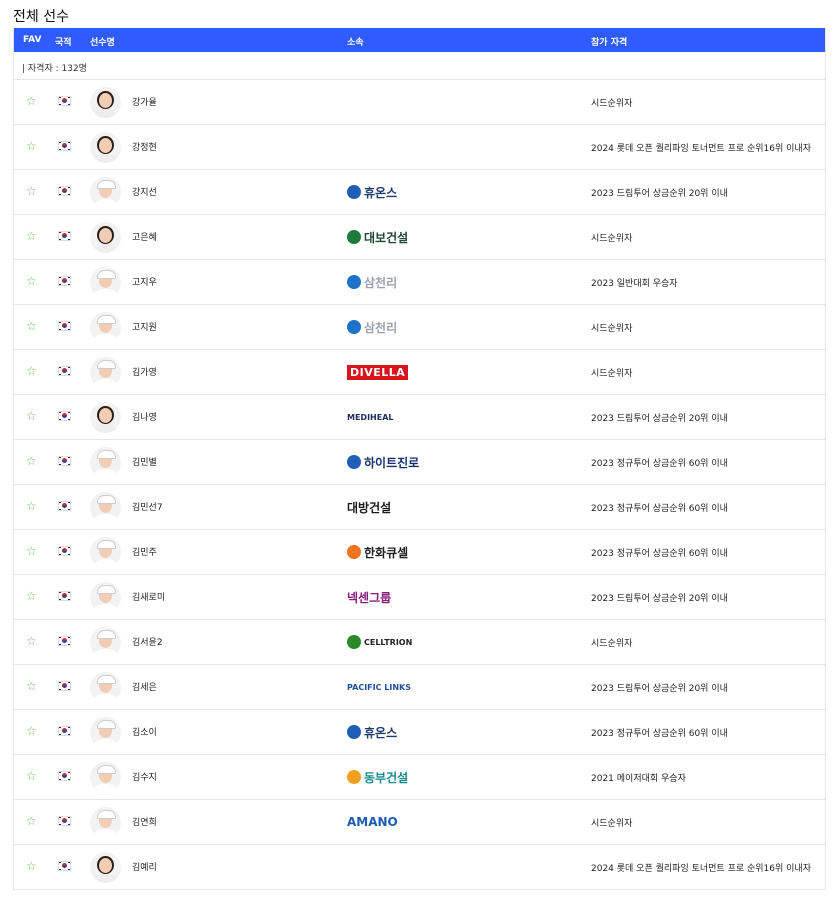 This screenshot has height=903, width=835. I want to click on player-name: 김가영, so click(144, 371).